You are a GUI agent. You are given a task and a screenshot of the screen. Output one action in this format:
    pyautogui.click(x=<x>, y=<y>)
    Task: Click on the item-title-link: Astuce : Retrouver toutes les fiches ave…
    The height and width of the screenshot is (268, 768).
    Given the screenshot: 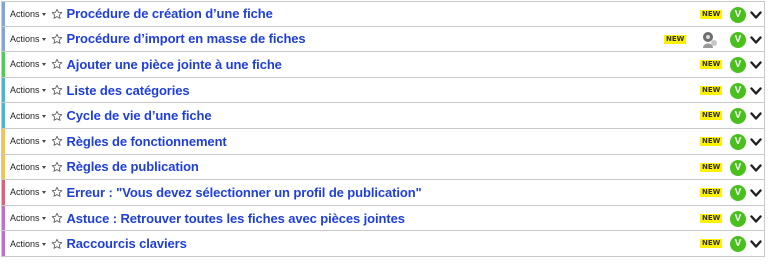 What is the action you would take?
    pyautogui.click(x=236, y=218)
    